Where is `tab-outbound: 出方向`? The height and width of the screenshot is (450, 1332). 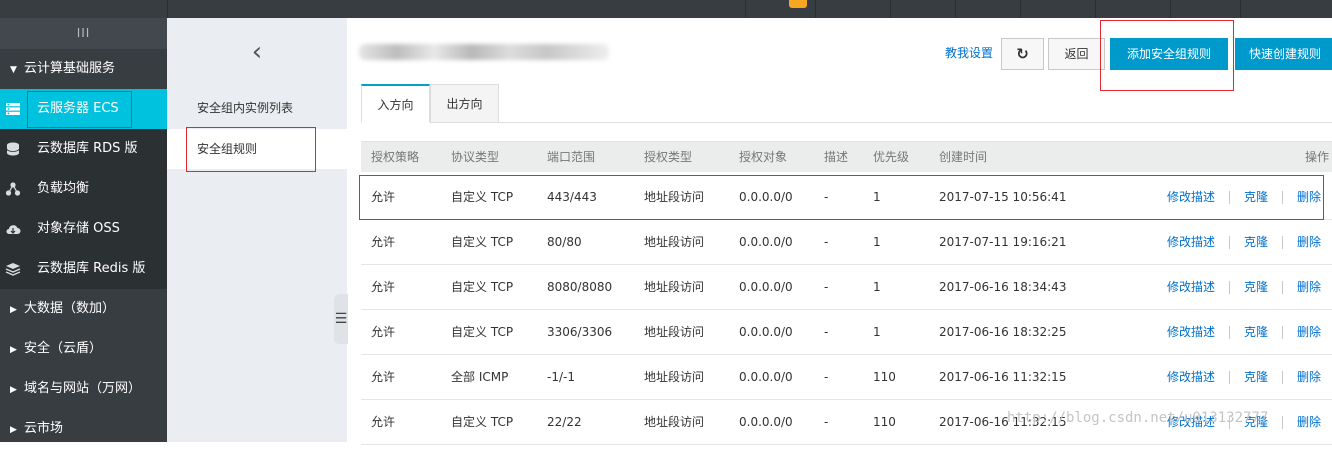 tab-outbound: 出方向 is located at coordinates (464, 103).